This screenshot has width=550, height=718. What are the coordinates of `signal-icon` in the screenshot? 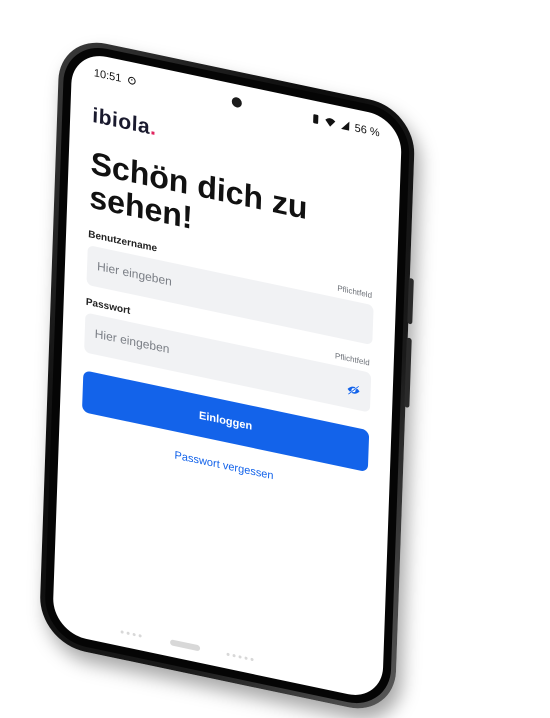 It's located at (344, 126).